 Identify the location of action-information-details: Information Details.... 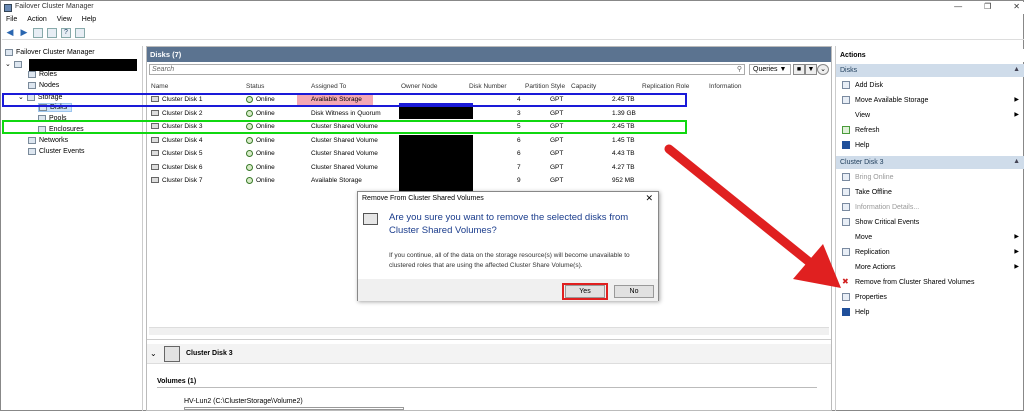
(880, 207).